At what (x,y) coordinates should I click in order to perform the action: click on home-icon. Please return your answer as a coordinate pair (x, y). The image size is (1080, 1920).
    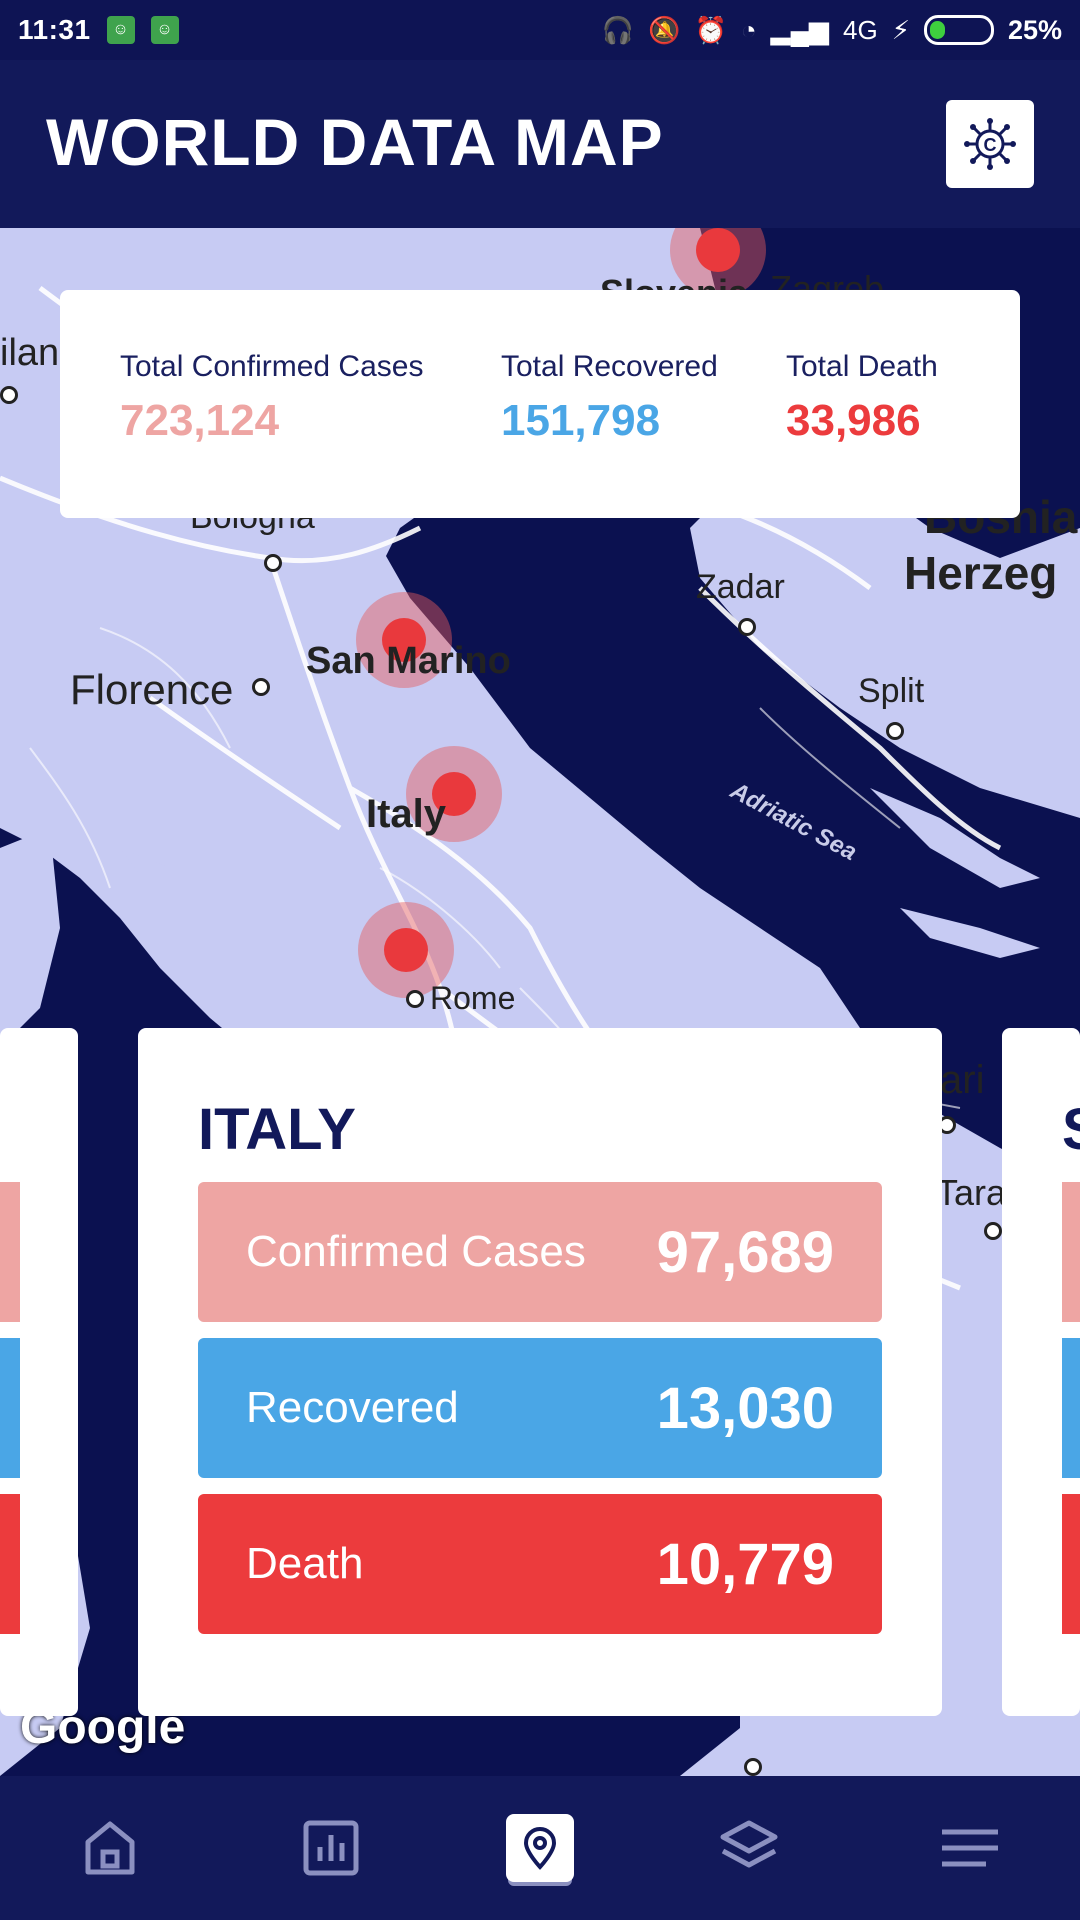
    Looking at the image, I should click on (110, 1848).